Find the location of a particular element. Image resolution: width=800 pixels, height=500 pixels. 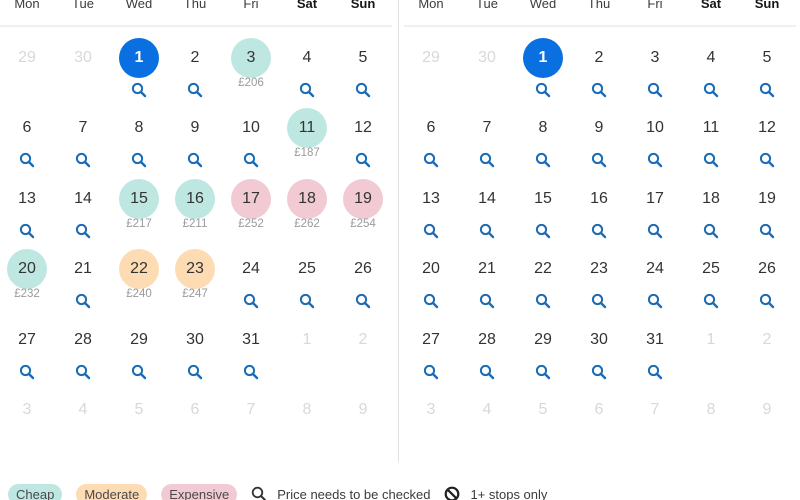

day-number: 29 is located at coordinates (543, 340).